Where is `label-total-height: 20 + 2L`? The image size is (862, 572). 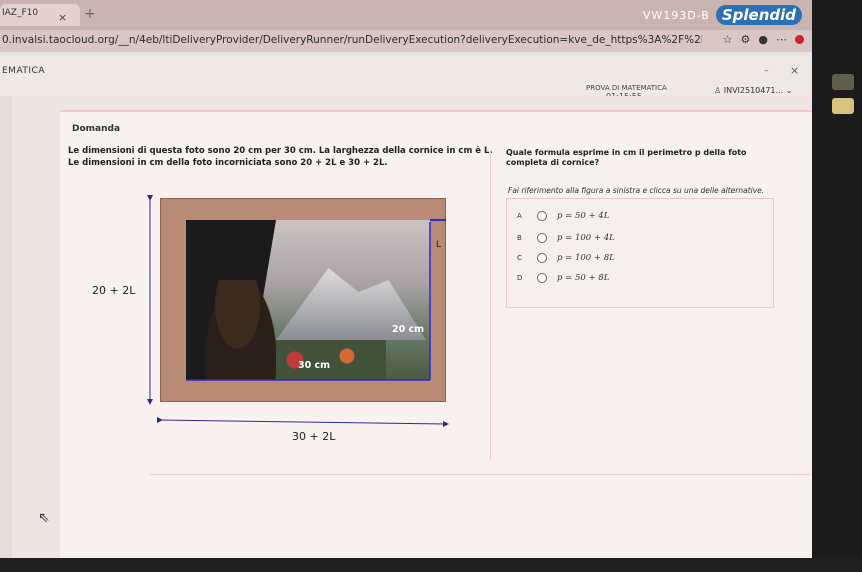
label-total-height: 20 + 2L is located at coordinates (114, 290).